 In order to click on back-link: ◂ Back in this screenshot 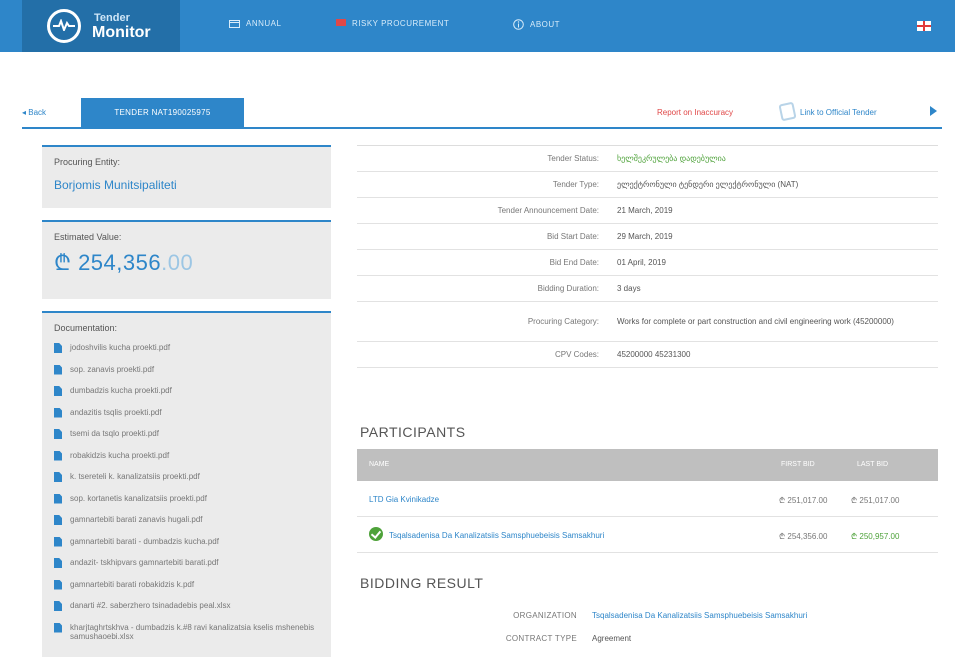, I will do `click(34, 112)`.